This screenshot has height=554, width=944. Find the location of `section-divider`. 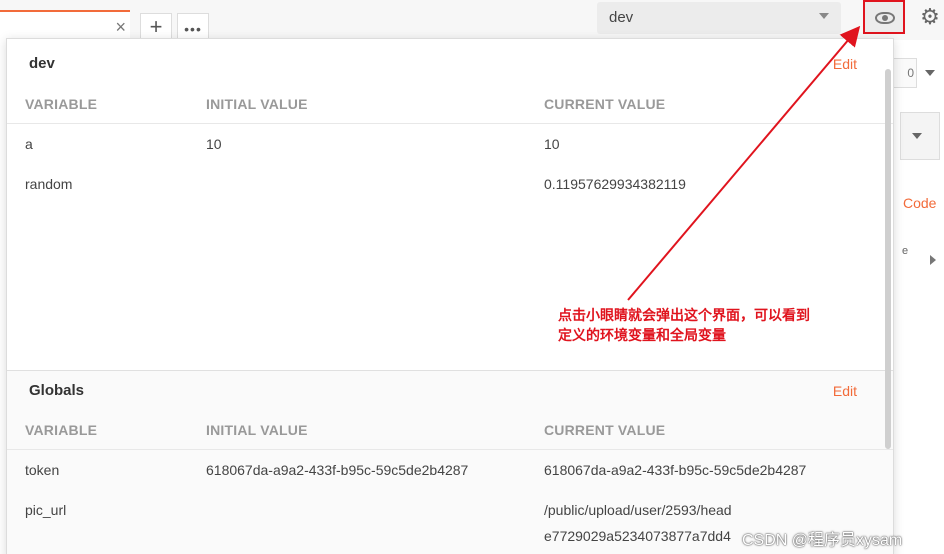

section-divider is located at coordinates (450, 370).